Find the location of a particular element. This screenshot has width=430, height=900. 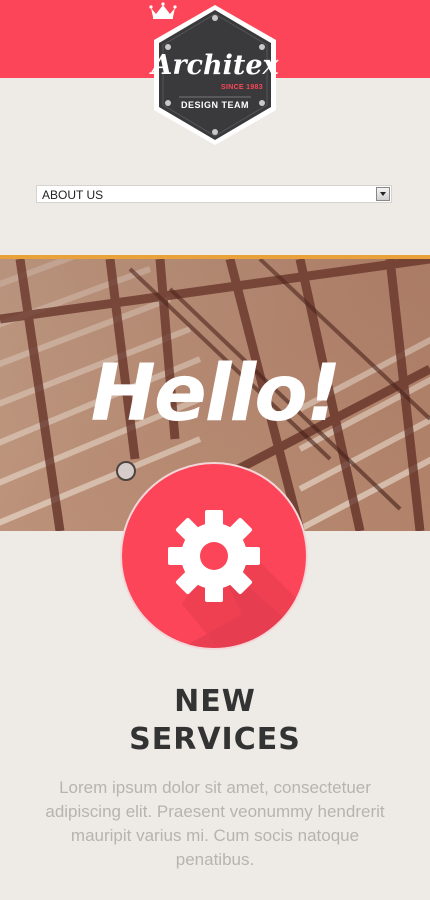

brand-since: SINCE 1983 is located at coordinates (242, 87).